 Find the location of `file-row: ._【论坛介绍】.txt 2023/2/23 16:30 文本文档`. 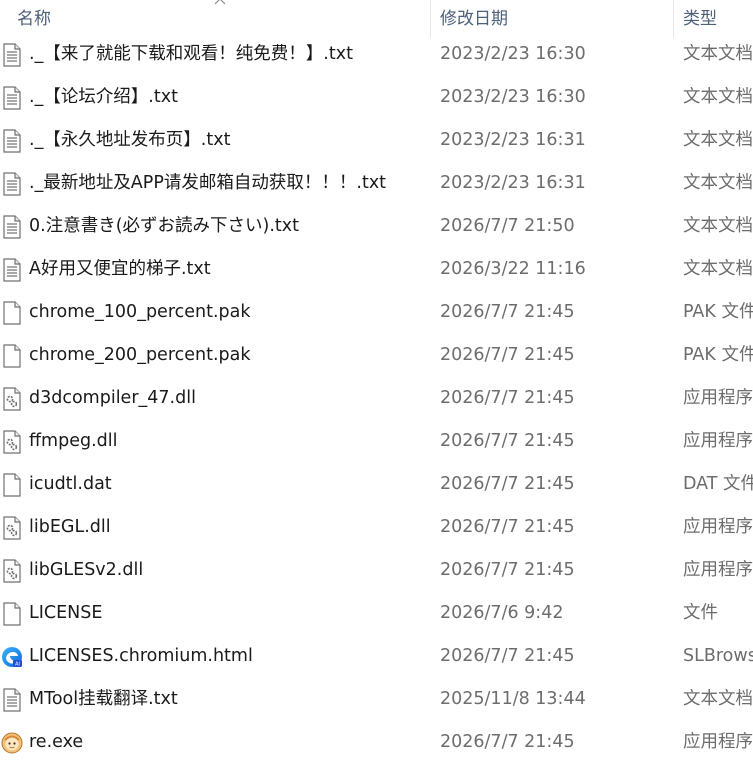

file-row: ._【论坛介绍】.txt 2023/2/23 16:30 文本文档 is located at coordinates (376, 97).